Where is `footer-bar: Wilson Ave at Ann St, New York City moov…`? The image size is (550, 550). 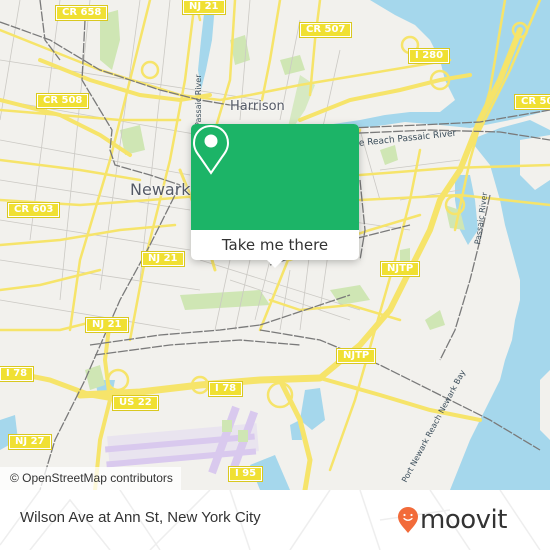 footer-bar: Wilson Ave at Ann St, New York City moov… is located at coordinates (275, 520).